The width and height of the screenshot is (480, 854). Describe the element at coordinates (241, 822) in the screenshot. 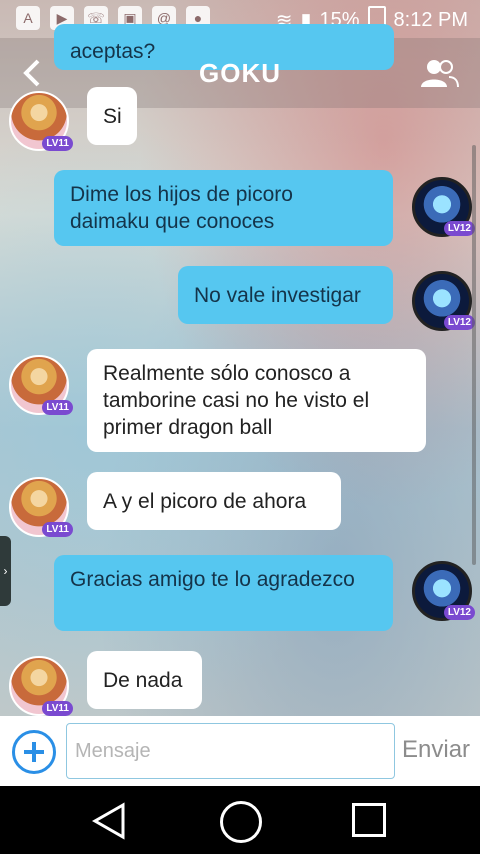

I see `nav-home-icon` at that location.